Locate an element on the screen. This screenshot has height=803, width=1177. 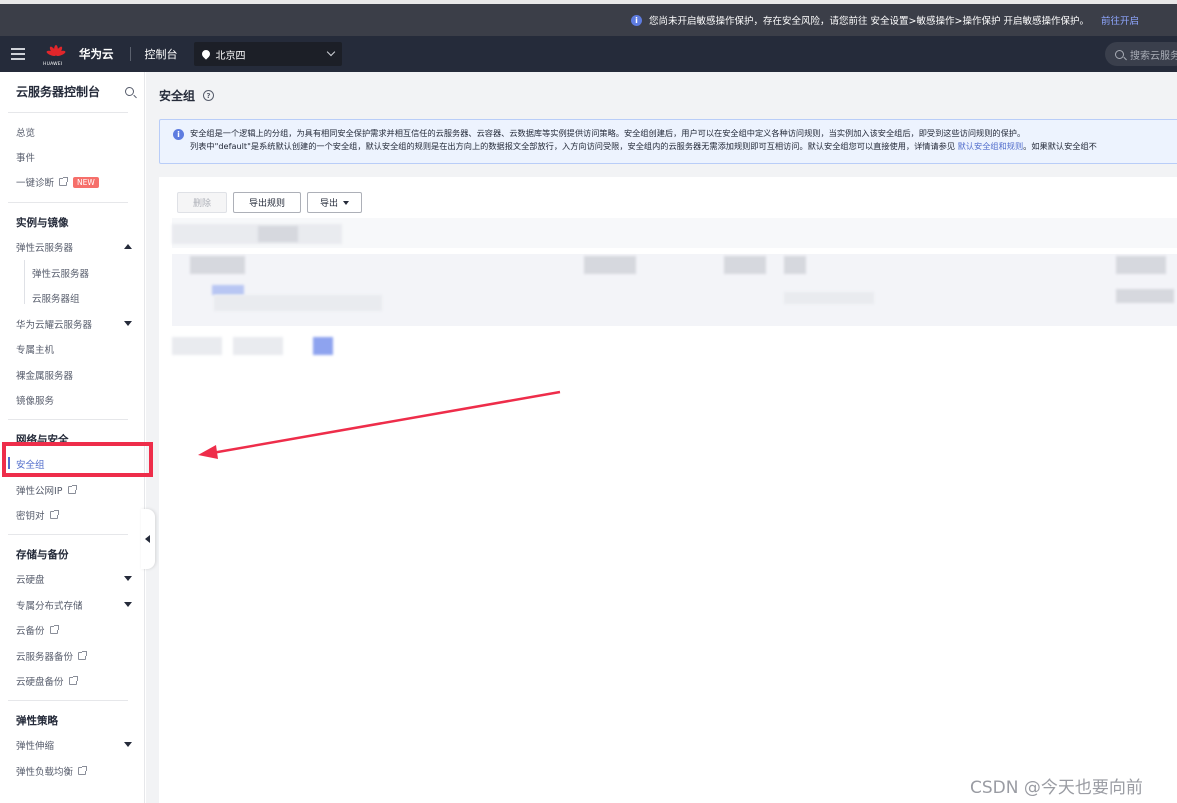
sidebar-item-server-group: 云服务器组 is located at coordinates (56, 298).